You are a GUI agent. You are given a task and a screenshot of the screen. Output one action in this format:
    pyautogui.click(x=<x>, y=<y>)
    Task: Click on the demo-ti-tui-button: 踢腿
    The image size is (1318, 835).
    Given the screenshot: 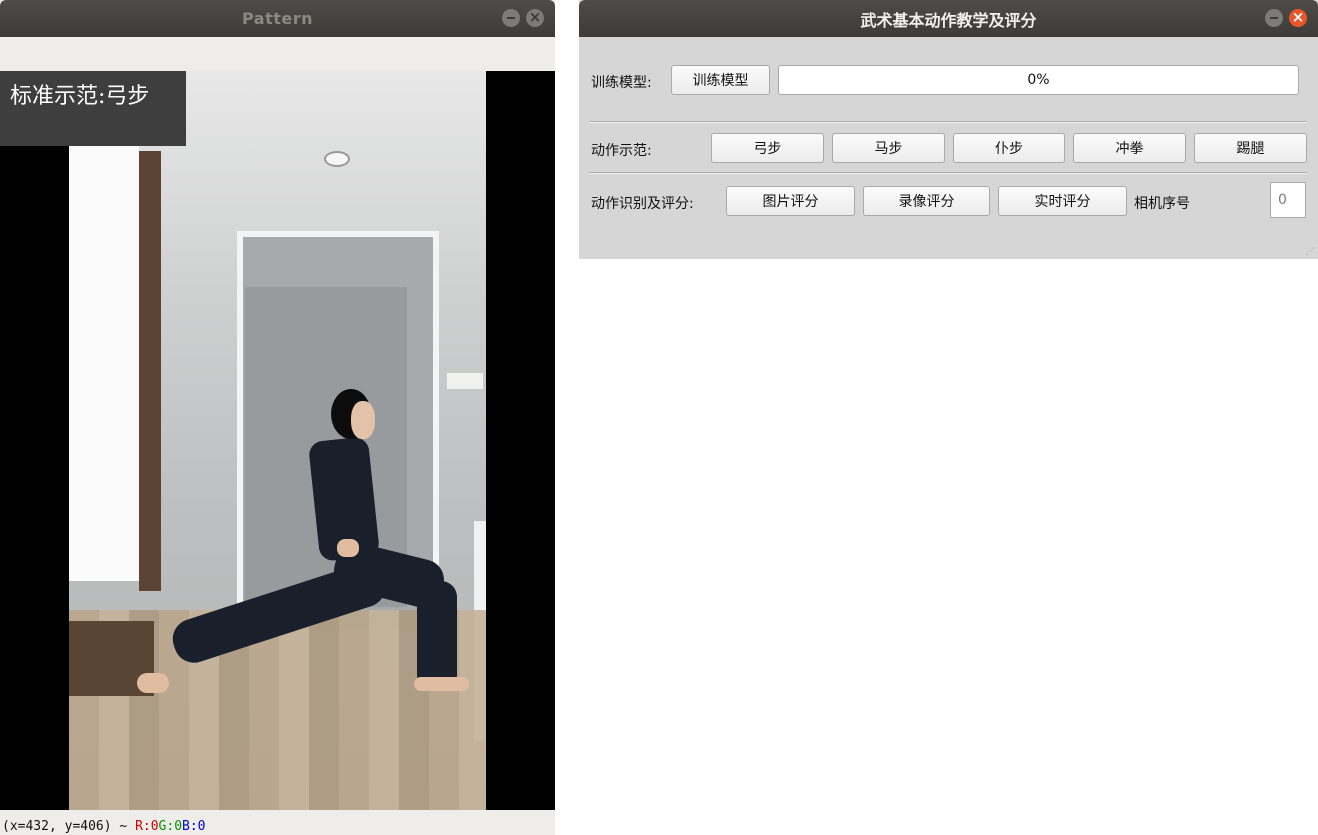 What is the action you would take?
    pyautogui.click(x=1250, y=148)
    